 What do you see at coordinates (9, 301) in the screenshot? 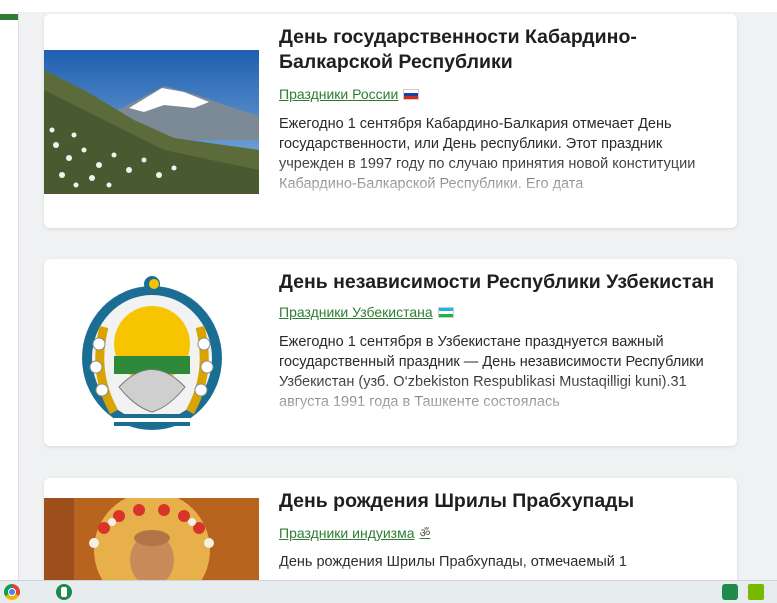
I see `left-sidebar` at bounding box center [9, 301].